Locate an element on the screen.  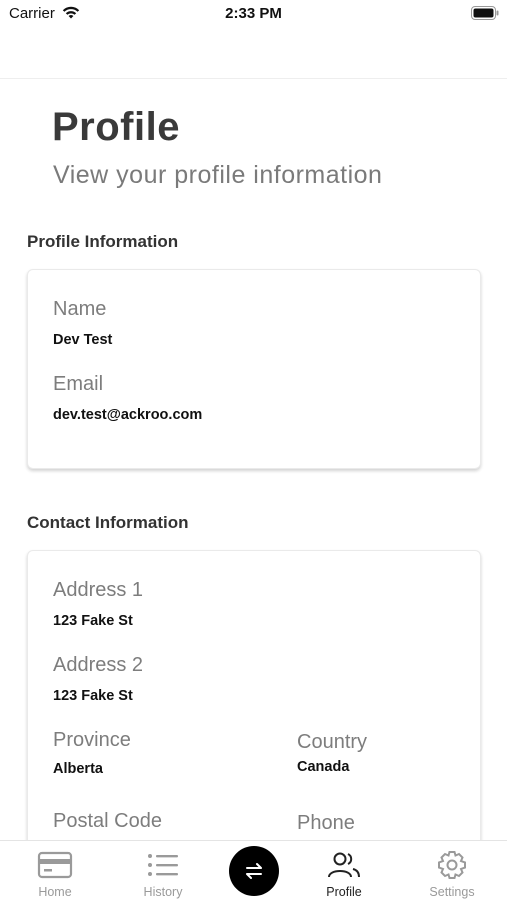
users-icon is located at coordinates (344, 865).